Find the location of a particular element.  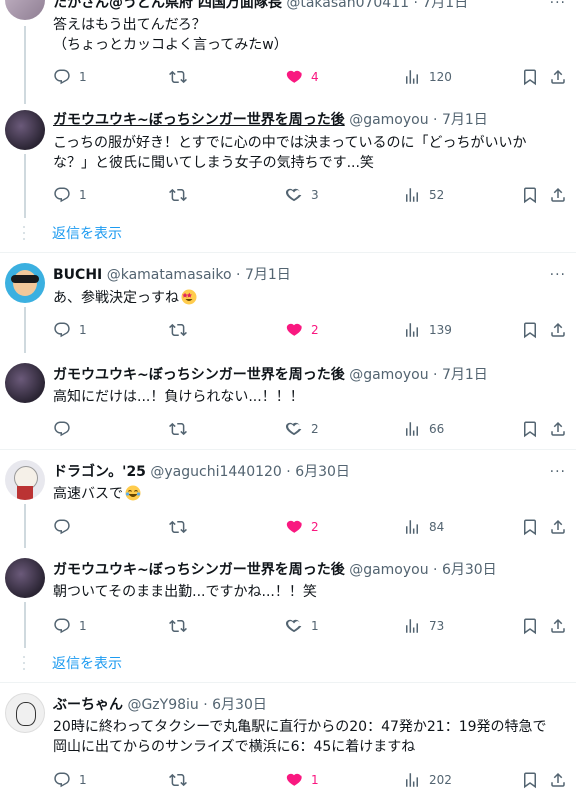

tweet-header: ガモウユウキ~ぼっちシンガー世界を周った後 @gamoyou · 7月1日 is located at coordinates (270, 120).